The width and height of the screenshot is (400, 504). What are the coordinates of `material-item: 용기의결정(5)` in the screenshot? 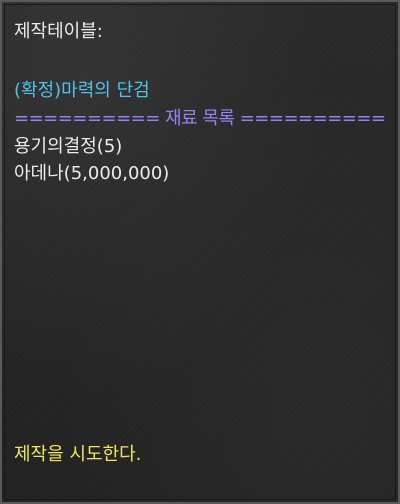 It's located at (68, 146).